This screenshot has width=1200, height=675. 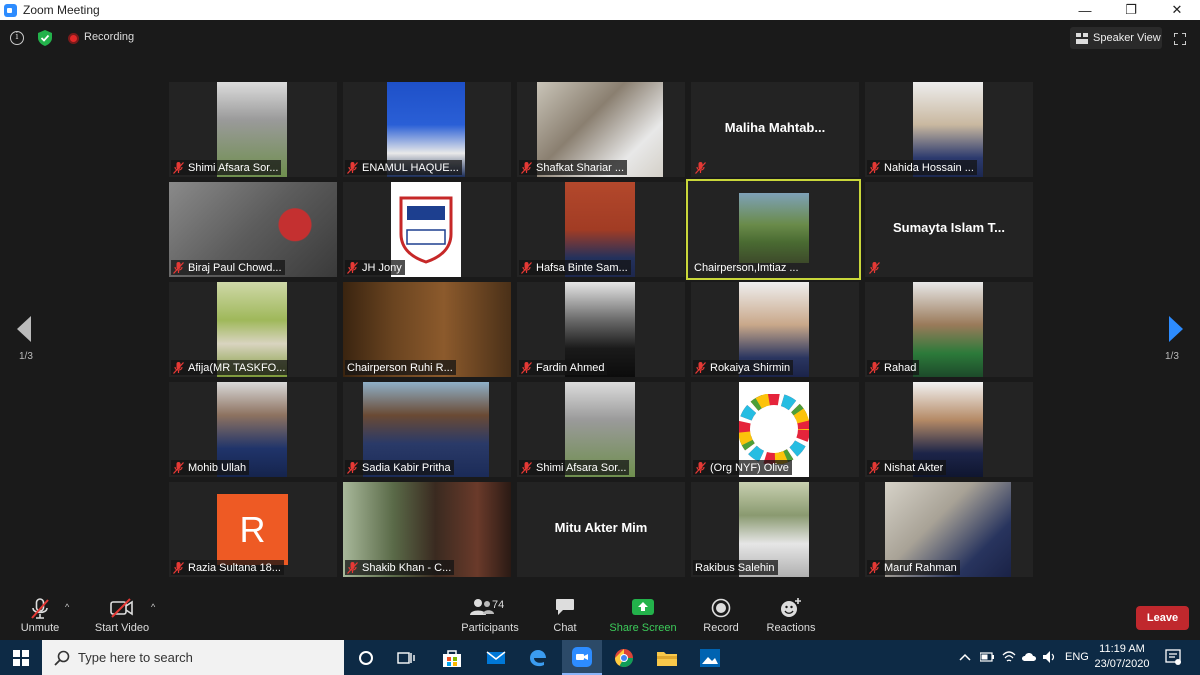 What do you see at coordinates (949, 329) in the screenshot?
I see `participant-tile: Rahad` at bounding box center [949, 329].